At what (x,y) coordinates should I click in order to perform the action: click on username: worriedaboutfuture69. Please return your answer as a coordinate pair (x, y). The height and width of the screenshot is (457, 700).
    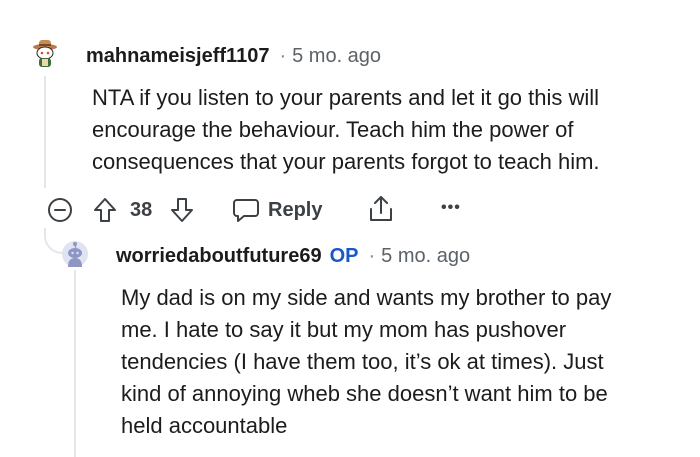
    Looking at the image, I should click on (219, 256).